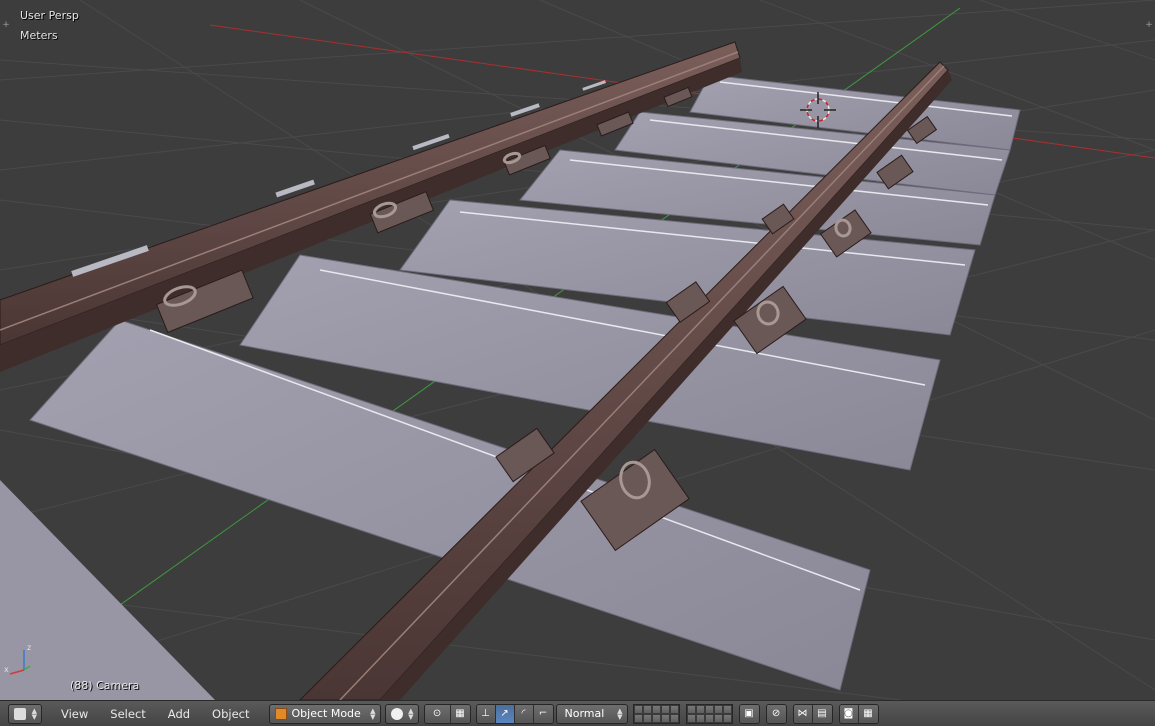 This screenshot has height=726, width=1155. Describe the element at coordinates (74, 714) in the screenshot. I see `menu-view: View` at that location.